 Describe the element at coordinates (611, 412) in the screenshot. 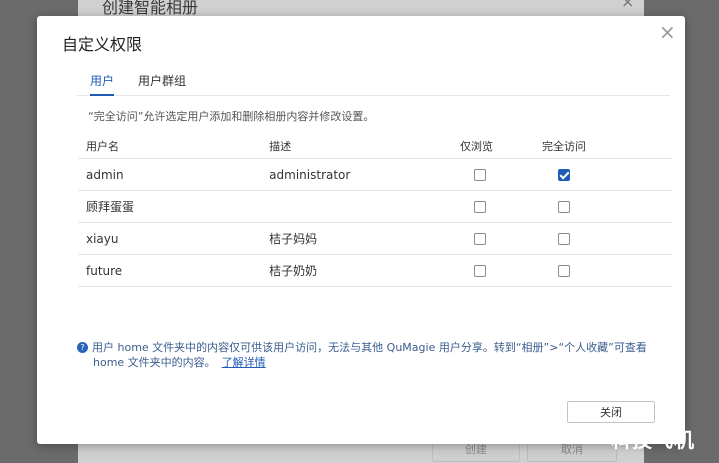

I see `close-button: 关闭` at that location.